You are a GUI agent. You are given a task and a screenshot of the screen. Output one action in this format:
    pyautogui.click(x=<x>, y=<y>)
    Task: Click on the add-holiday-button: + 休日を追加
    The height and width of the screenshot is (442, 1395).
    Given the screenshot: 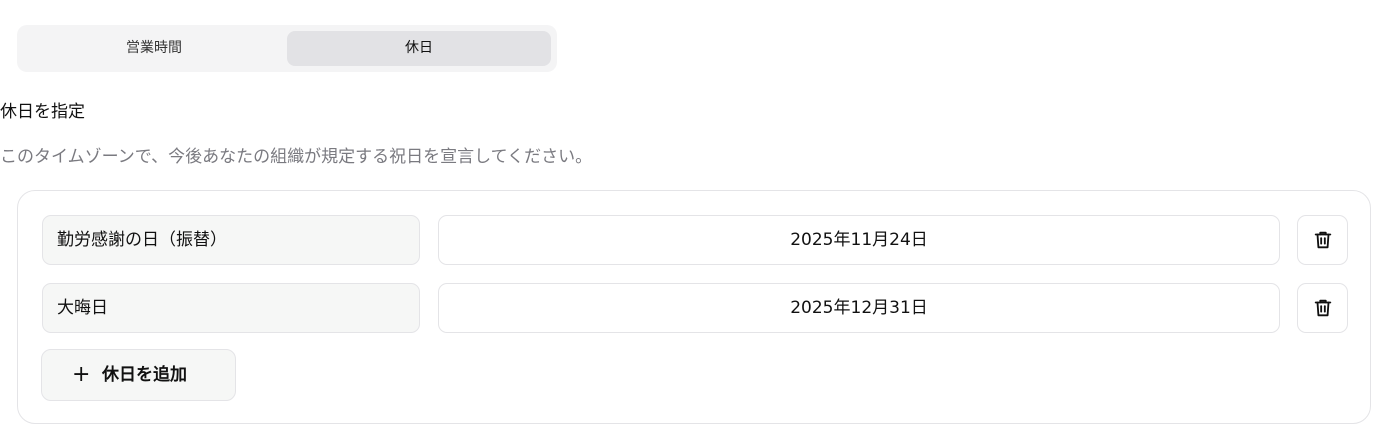 What is the action you would take?
    pyautogui.click(x=138, y=375)
    